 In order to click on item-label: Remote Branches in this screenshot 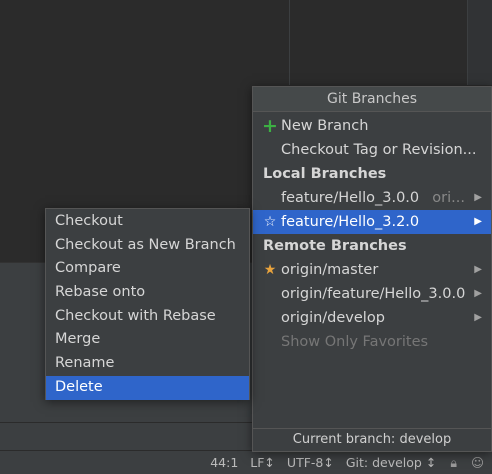, I will do `click(335, 246)`.